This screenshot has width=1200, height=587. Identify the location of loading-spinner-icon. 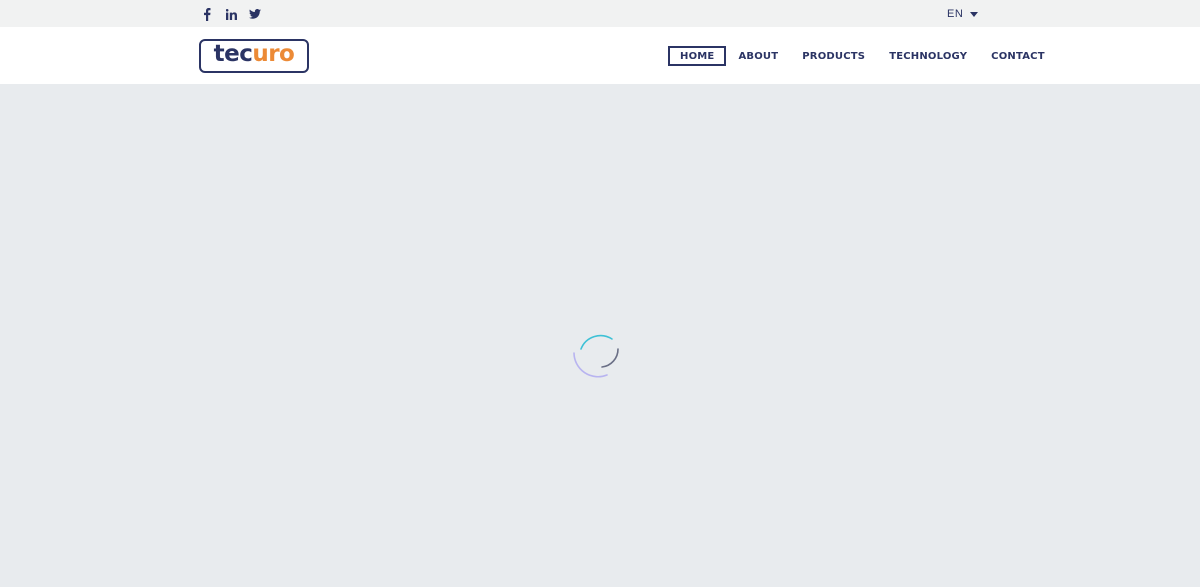
(597, 353).